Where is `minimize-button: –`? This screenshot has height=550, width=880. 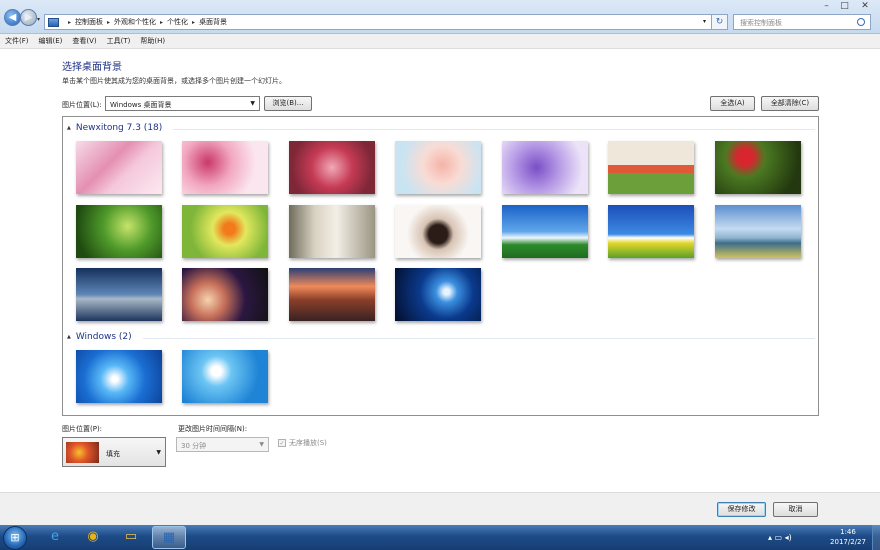 minimize-button: – is located at coordinates (826, 6).